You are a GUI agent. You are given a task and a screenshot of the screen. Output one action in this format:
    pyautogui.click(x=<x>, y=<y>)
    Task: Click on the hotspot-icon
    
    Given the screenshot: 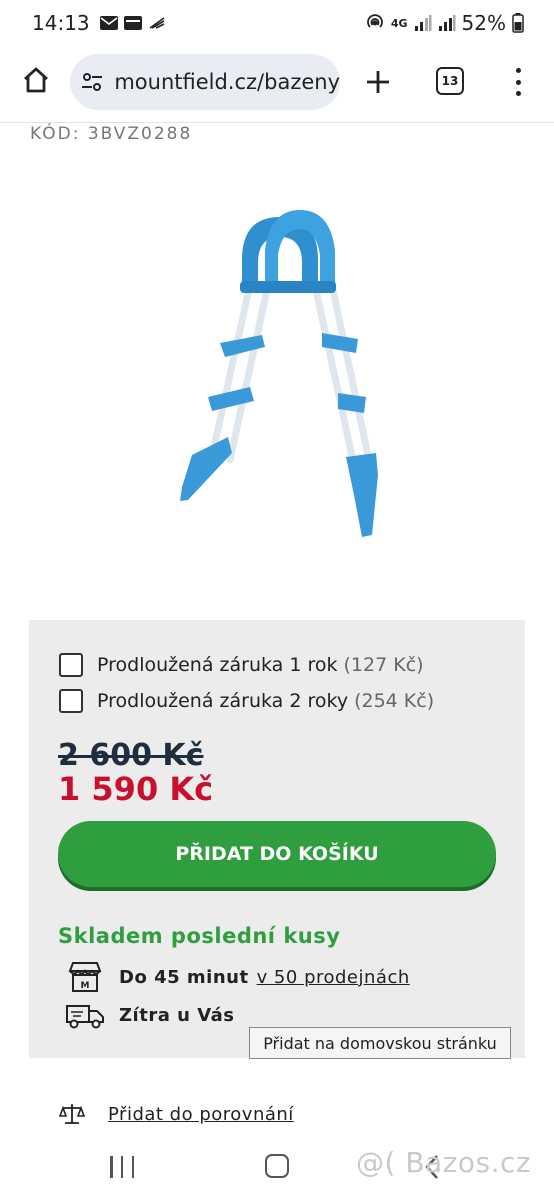 What is the action you would take?
    pyautogui.click(x=375, y=21)
    